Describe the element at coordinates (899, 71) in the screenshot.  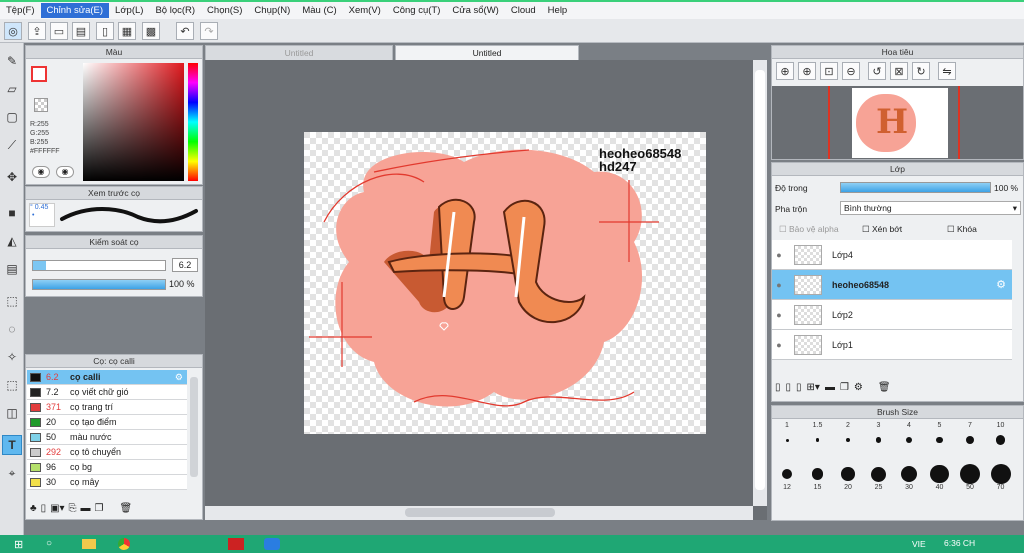
I see `rotate-reset-icon: ⊠` at that location.